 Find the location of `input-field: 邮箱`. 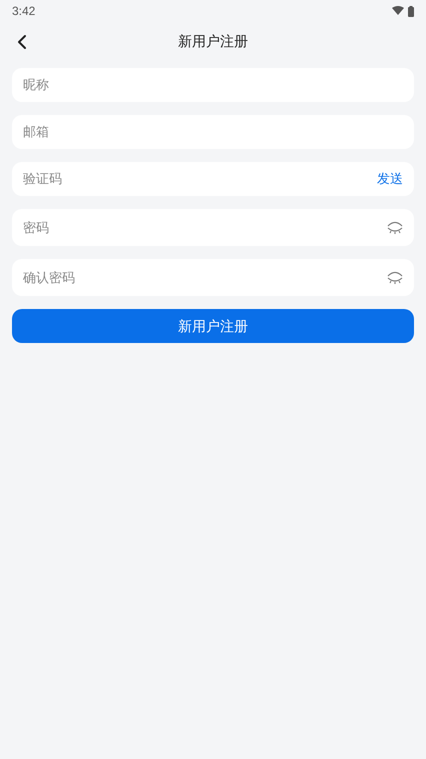

input-field: 邮箱 is located at coordinates (213, 132).